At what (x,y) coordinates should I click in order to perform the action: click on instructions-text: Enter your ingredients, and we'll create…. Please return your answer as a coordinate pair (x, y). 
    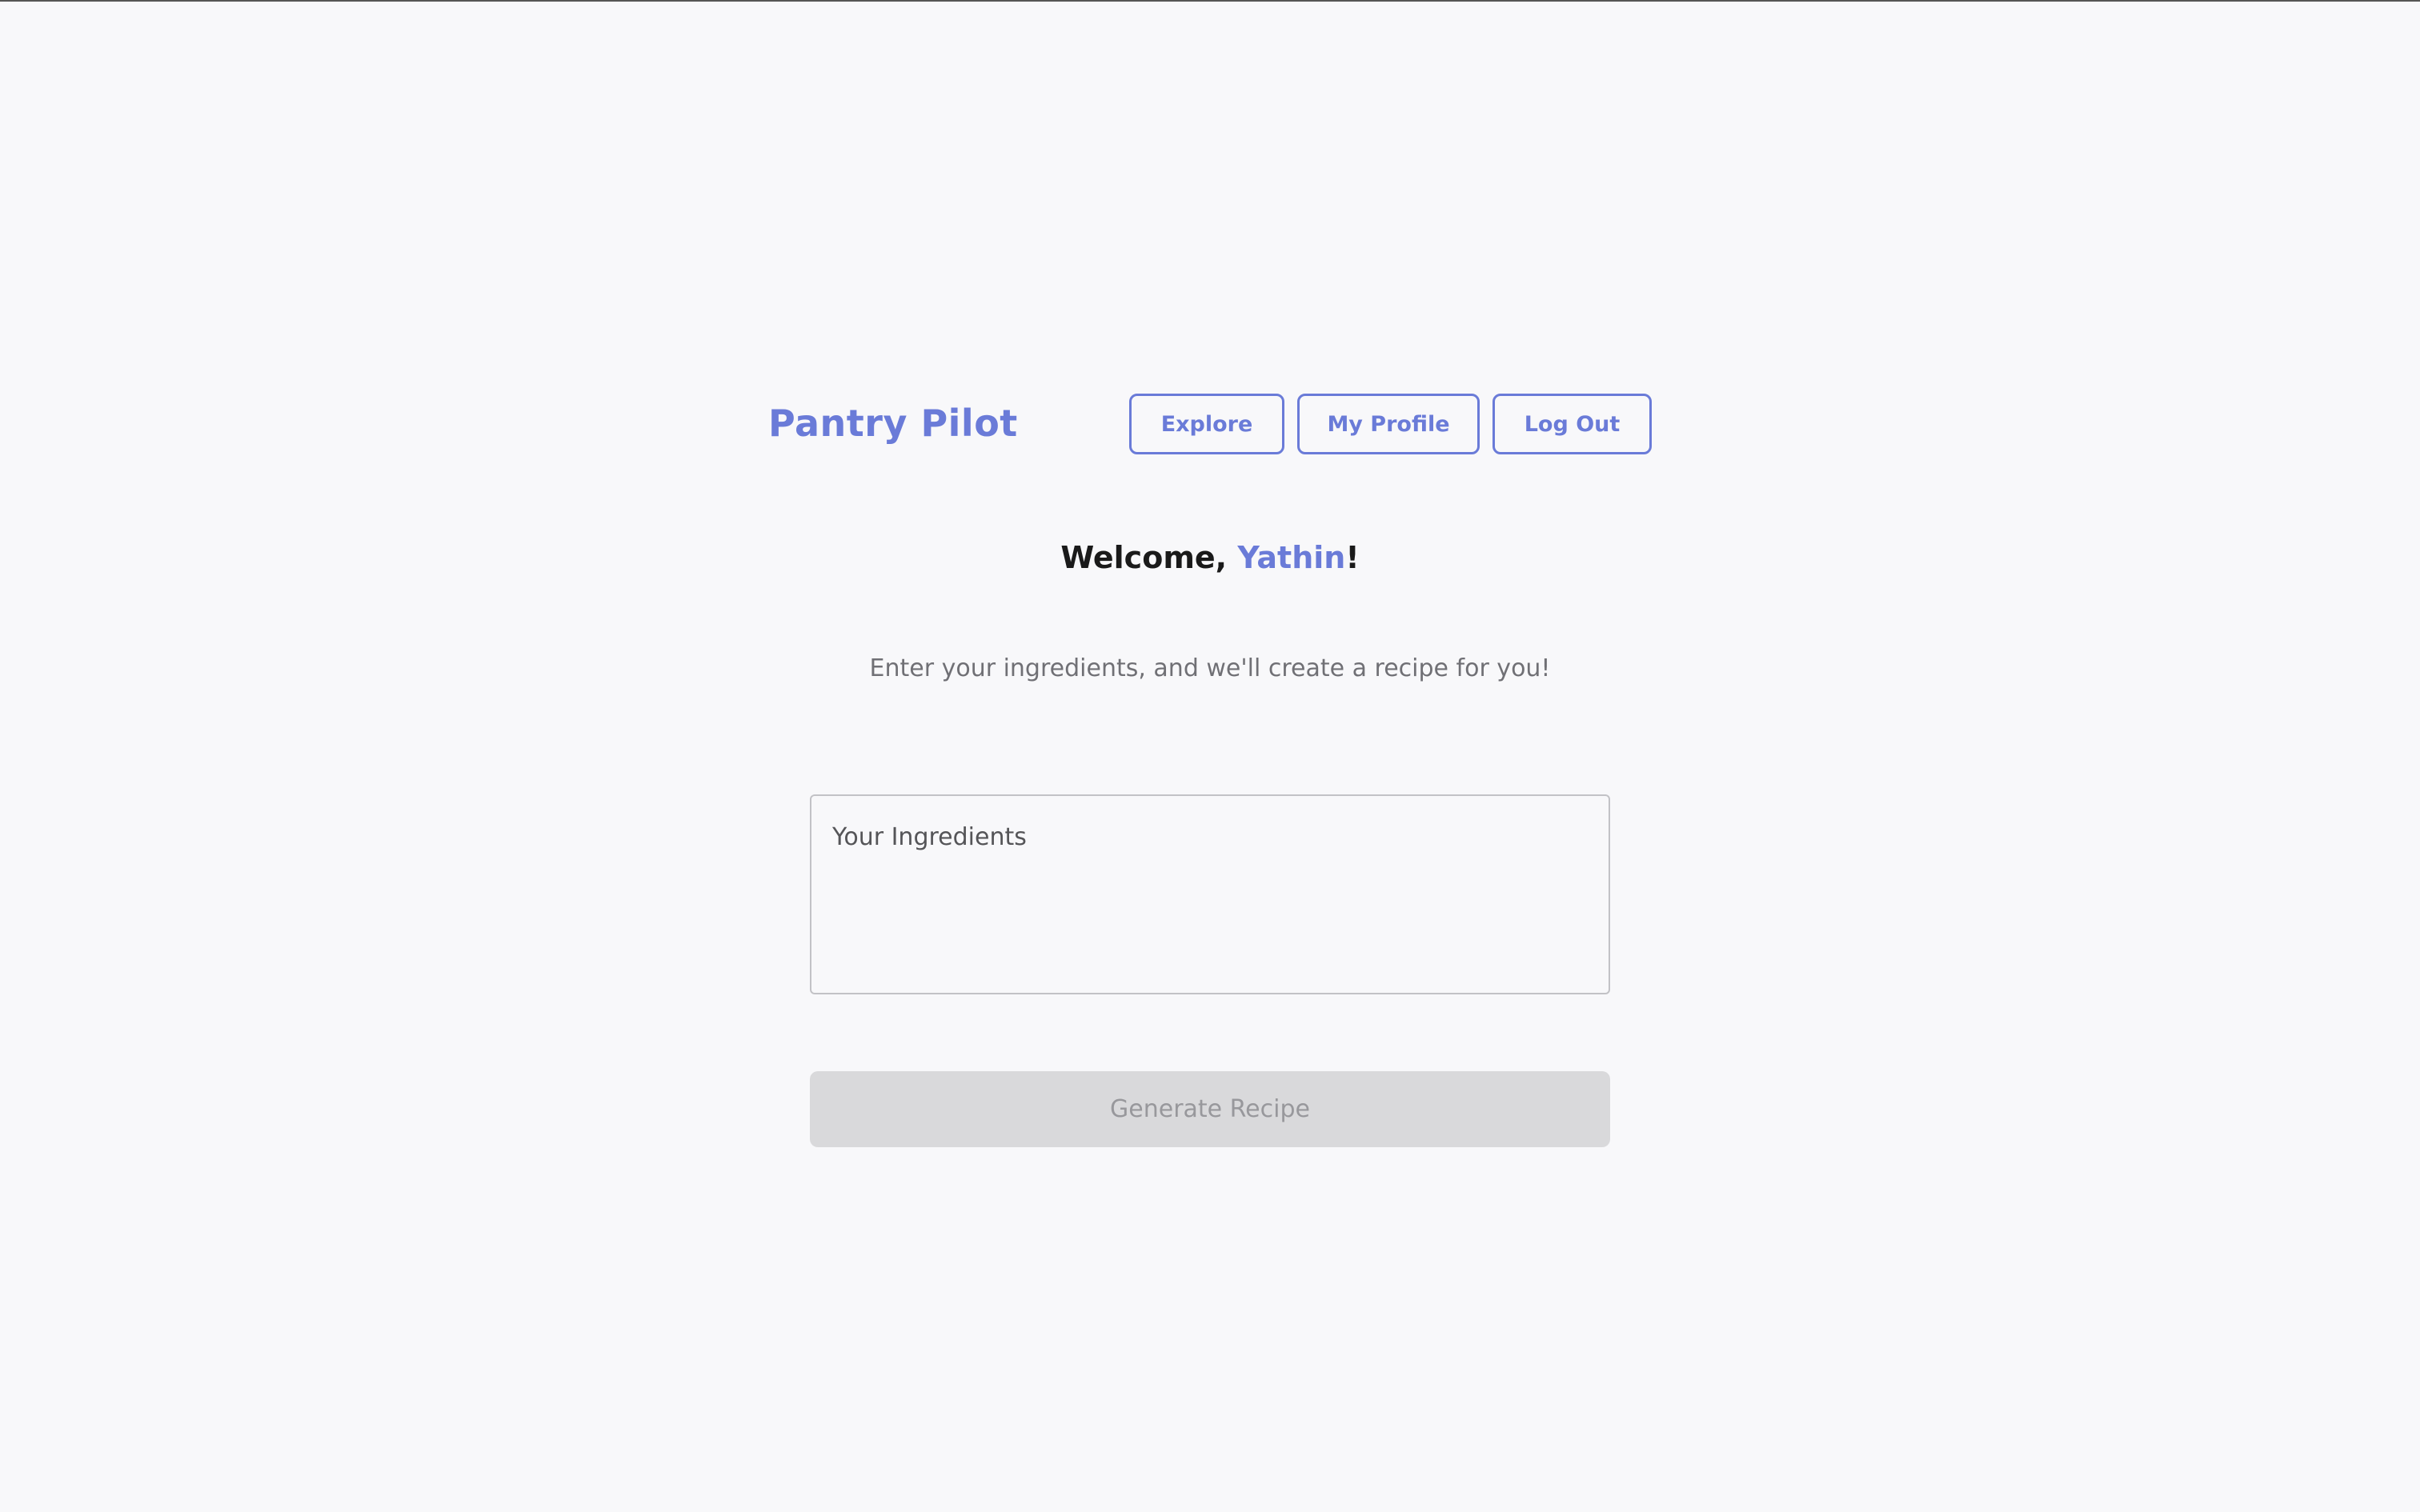
    Looking at the image, I should click on (1210, 668).